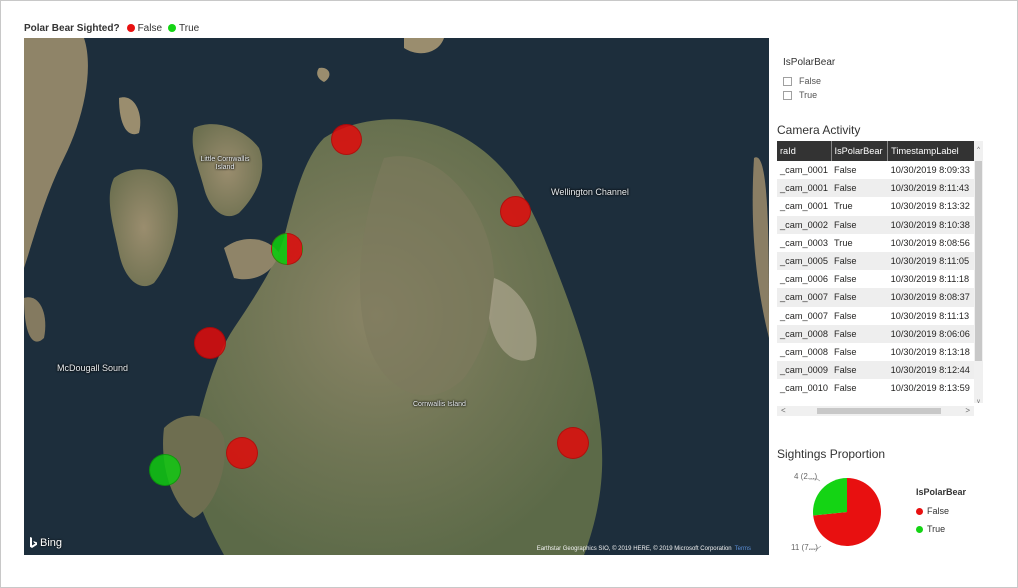  I want to click on cell-timestamp: 10/30/2019 8:08:37, so click(935, 297).